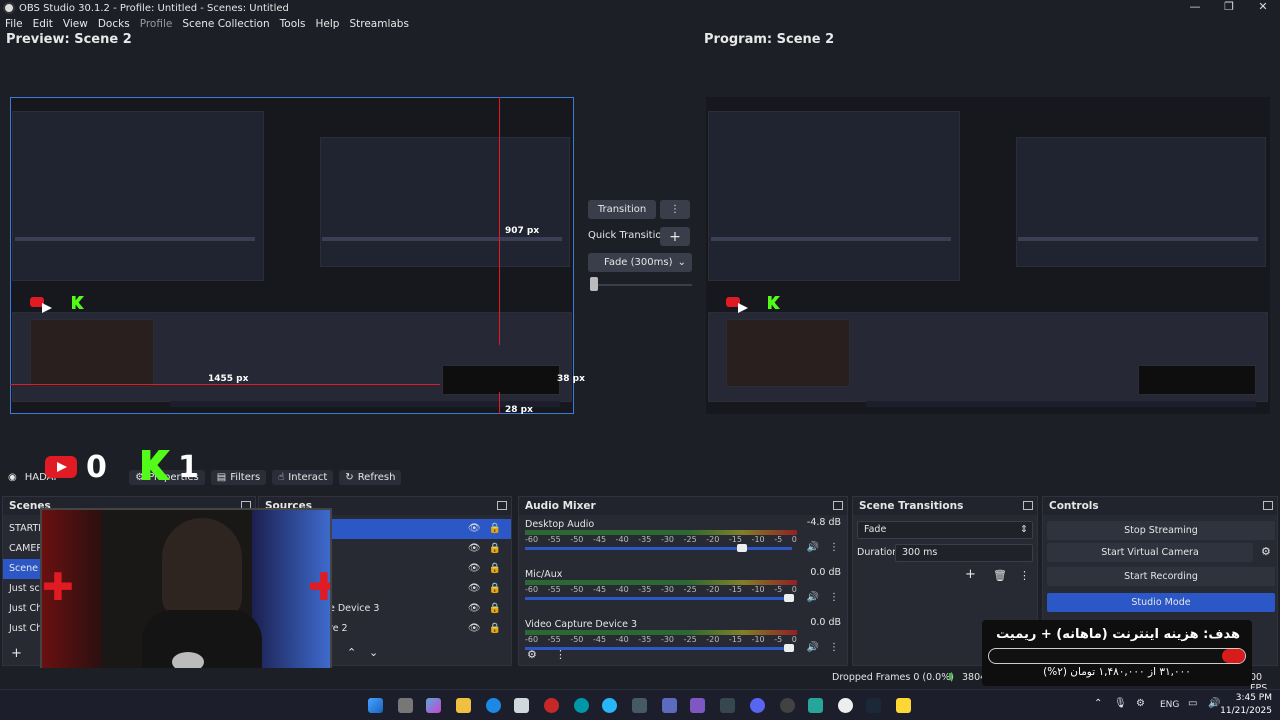 The width and height of the screenshot is (1280, 720). I want to click on menu-tools: Tools, so click(293, 24).